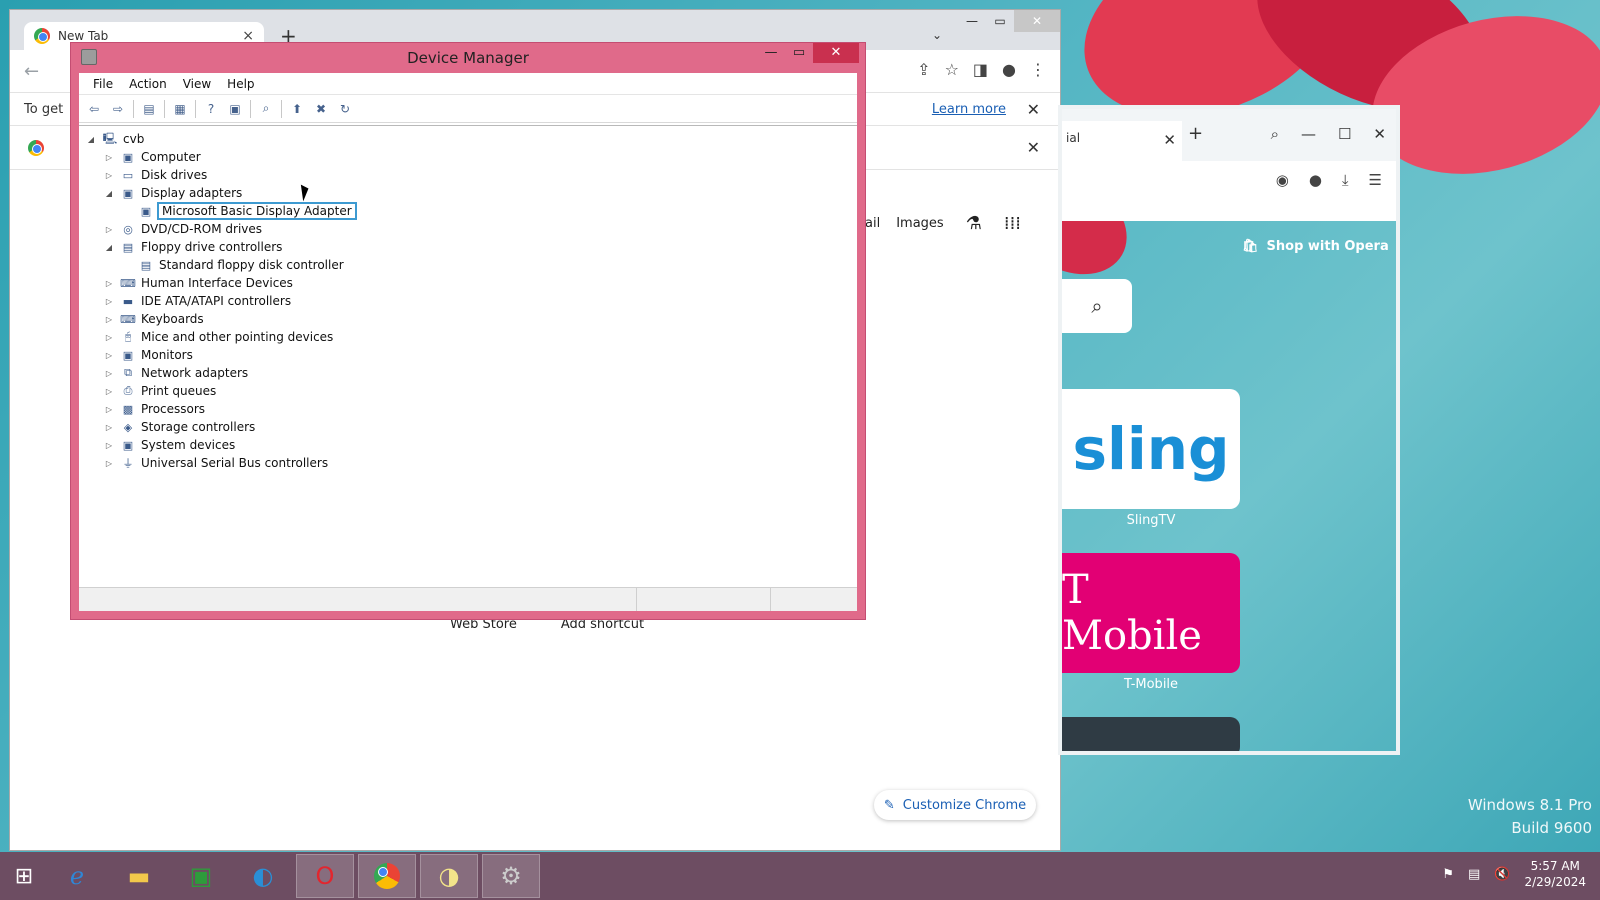 The width and height of the screenshot is (1600, 900). I want to click on tree-node-microsoft-basic-display-adapter: ▣ Microsoft Basic Display Adapter, so click(468, 211).